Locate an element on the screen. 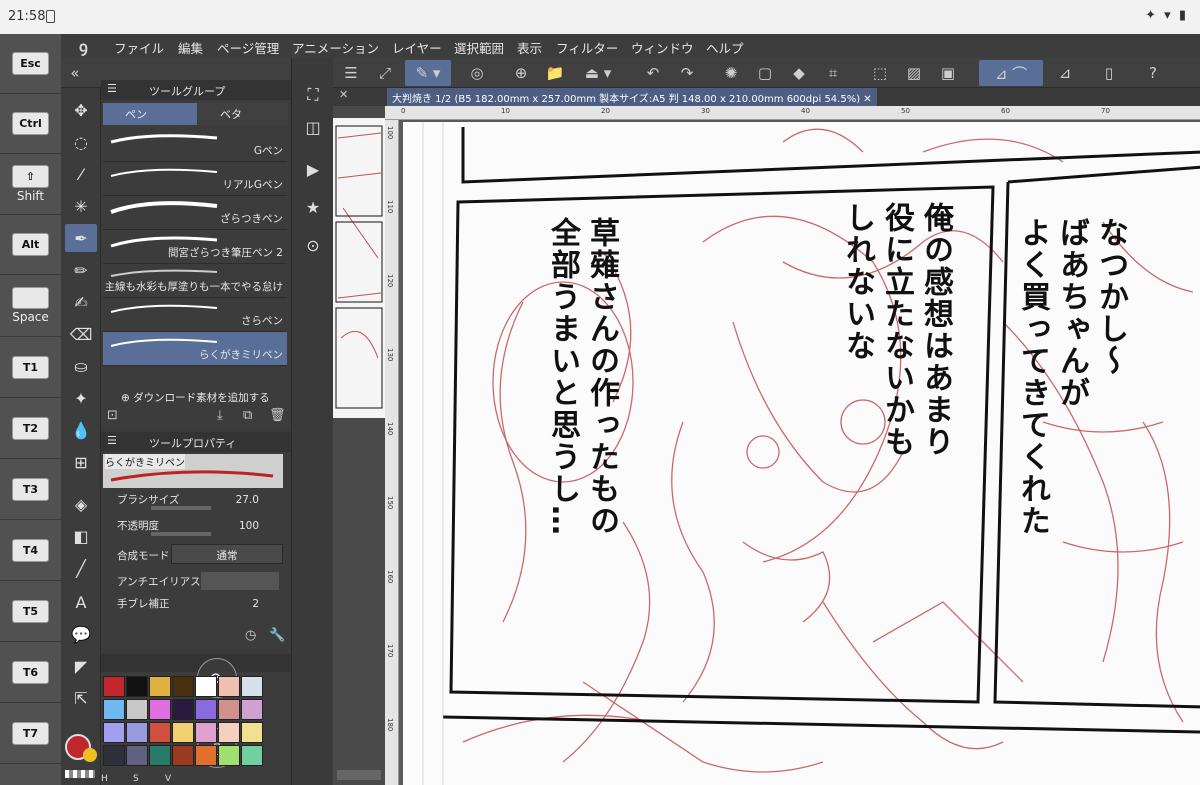 The width and height of the screenshot is (1200, 785). blur-icon: 💧 is located at coordinates (81, 430).